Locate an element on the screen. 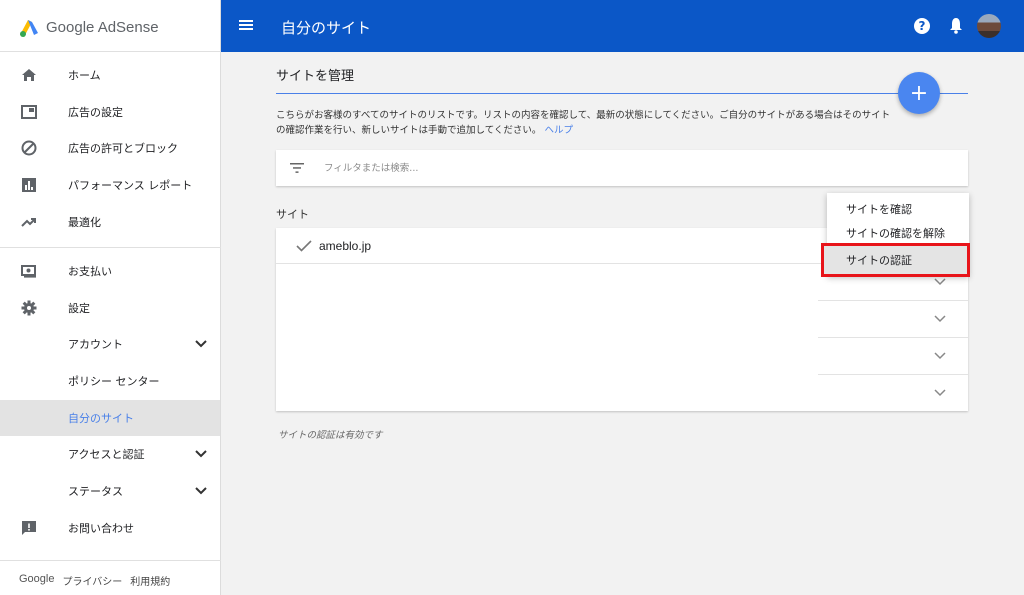 This screenshot has width=1024, height=595. sidebar-item-contact: お問い合わせ is located at coordinates (110, 528).